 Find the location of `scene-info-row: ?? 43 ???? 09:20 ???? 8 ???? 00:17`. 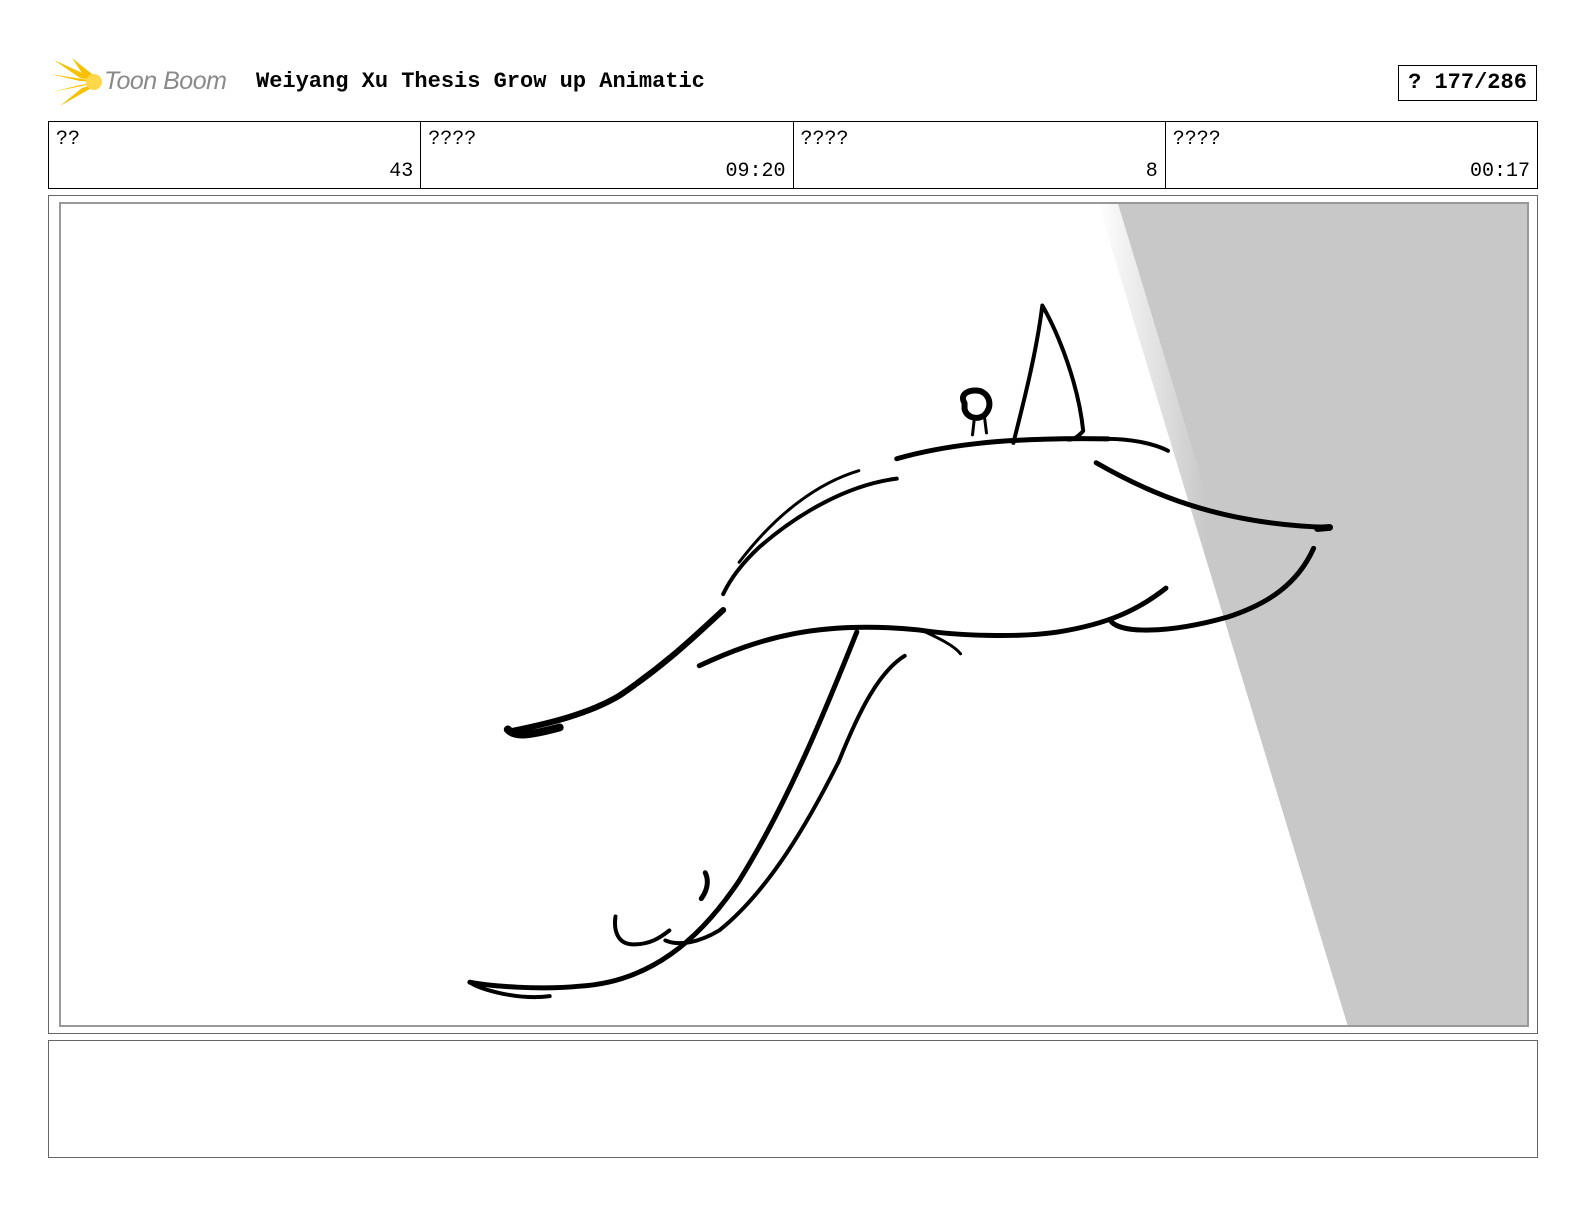

scene-info-row: ?? 43 ???? 09:20 ???? 8 ???? 00:17 is located at coordinates (793, 155).